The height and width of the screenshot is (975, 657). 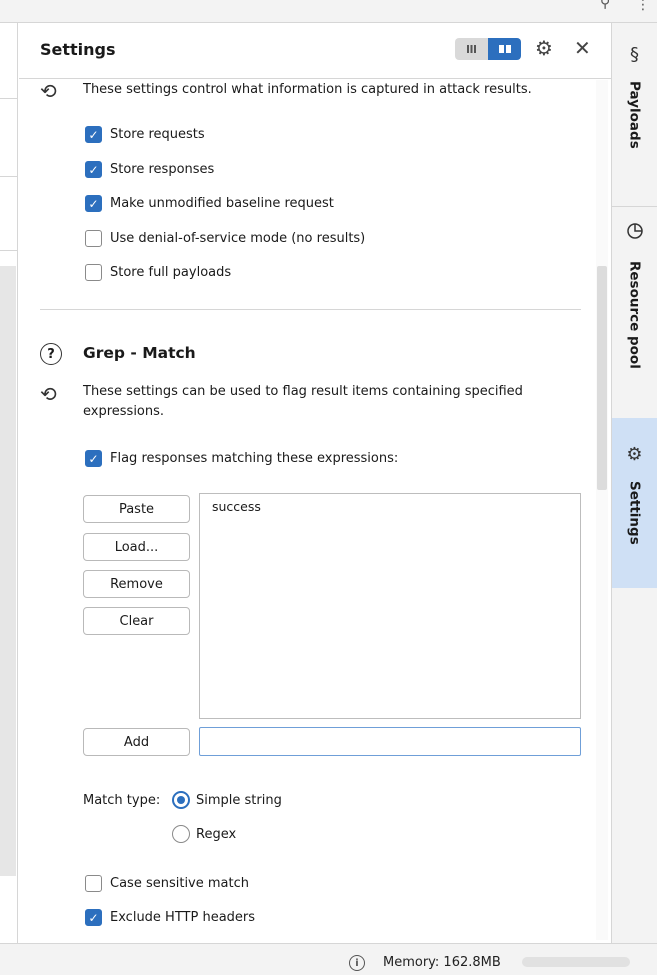 I want to click on checkbox-label: Case sensitive match, so click(x=179, y=883).